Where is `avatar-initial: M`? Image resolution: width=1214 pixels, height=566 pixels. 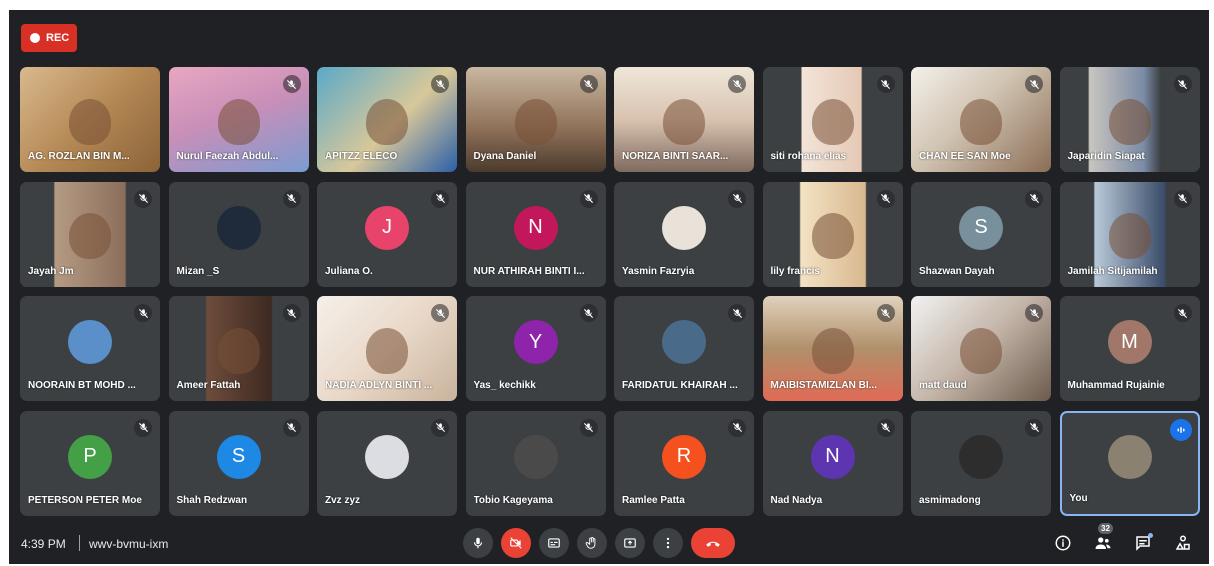 avatar-initial: M is located at coordinates (1129, 342).